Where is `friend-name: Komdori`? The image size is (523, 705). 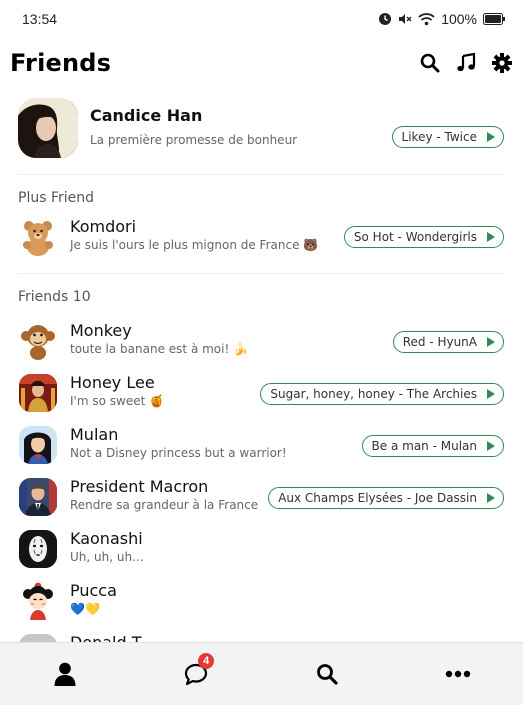
friend-name: Komdori is located at coordinates (103, 226).